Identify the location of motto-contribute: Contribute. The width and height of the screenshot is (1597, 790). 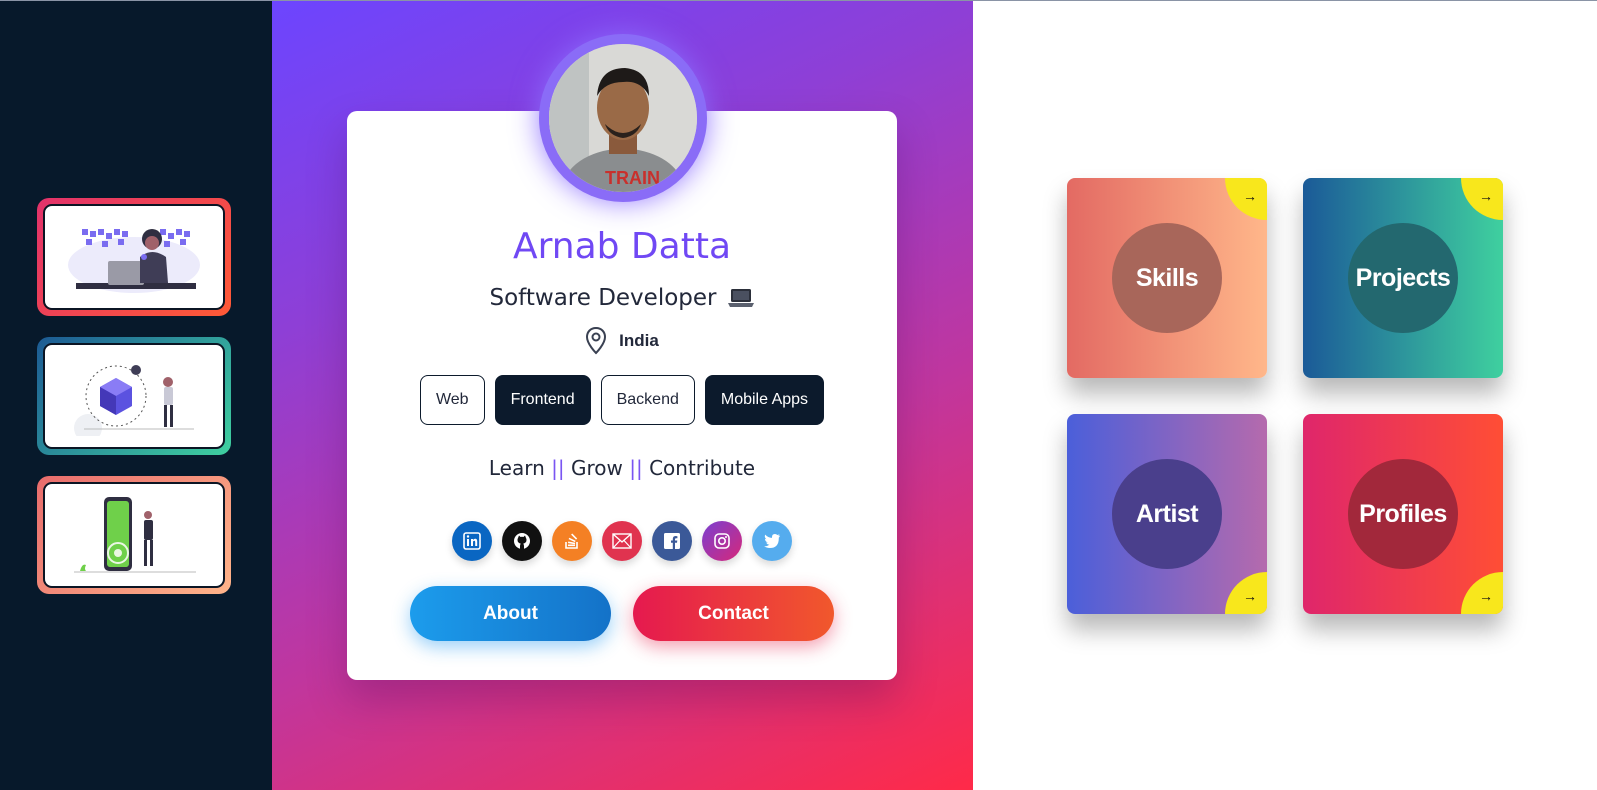
(702, 468).